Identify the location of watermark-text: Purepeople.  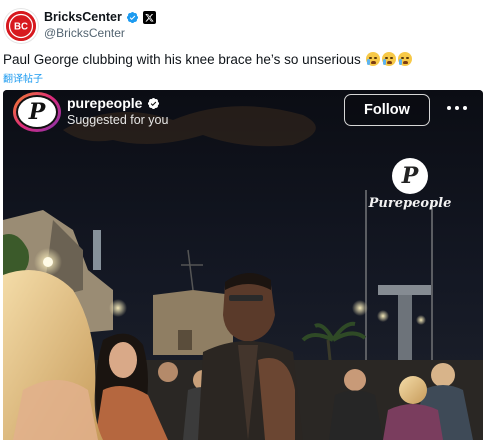
(410, 203).